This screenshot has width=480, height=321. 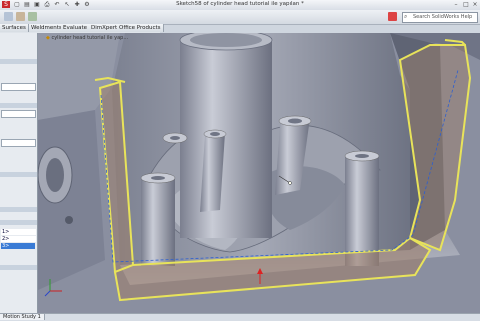 What do you see at coordinates (440, 17) in the screenshot?
I see `search-input: ⌕ Search SolidWorks Help` at bounding box center [440, 17].